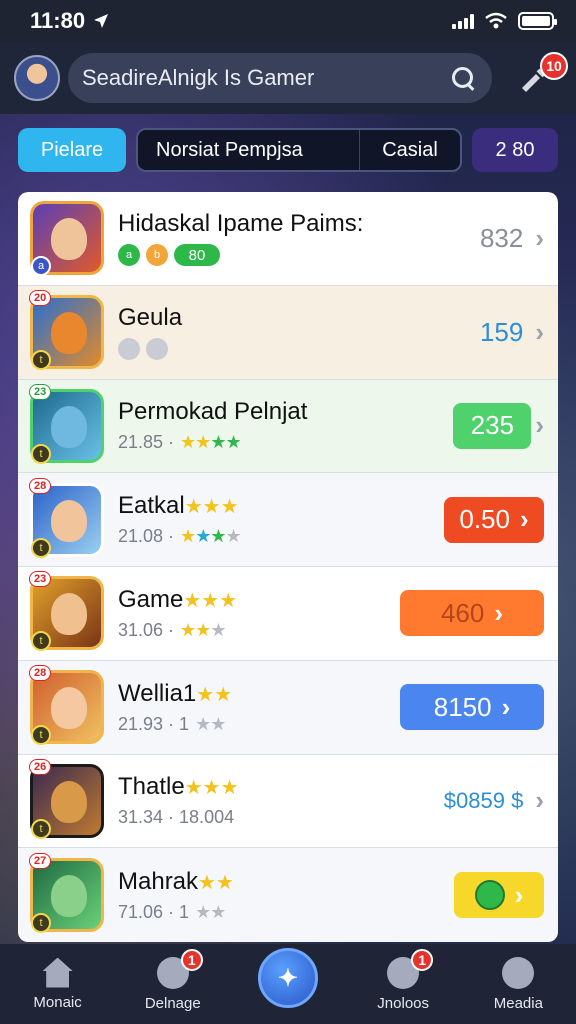 The height and width of the screenshot is (1024, 576). What do you see at coordinates (41, 266) in the screenshot?
I see `game-badge-icon: a` at bounding box center [41, 266].